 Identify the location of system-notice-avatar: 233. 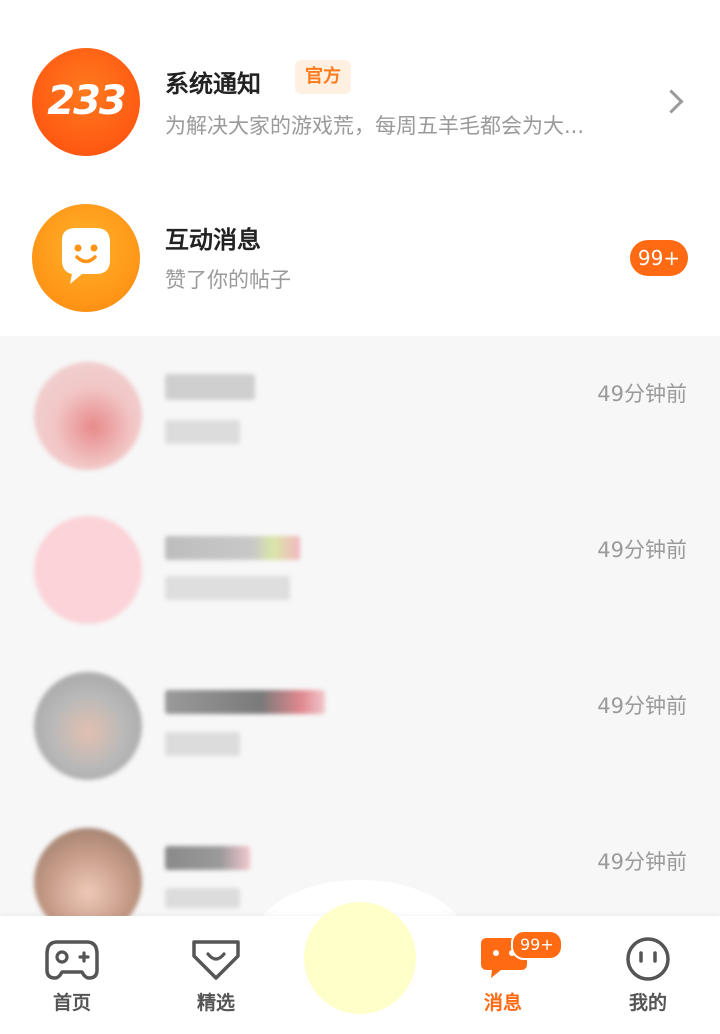
(86, 102).